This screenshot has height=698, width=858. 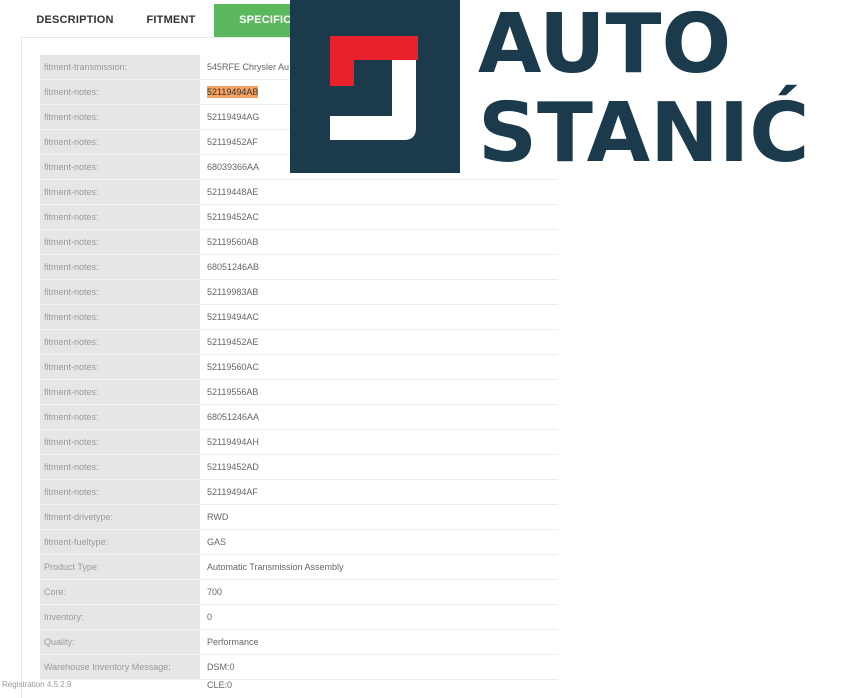 I want to click on spec-row: Warehouse Inventory Message: DSM:0, so click(x=299, y=667).